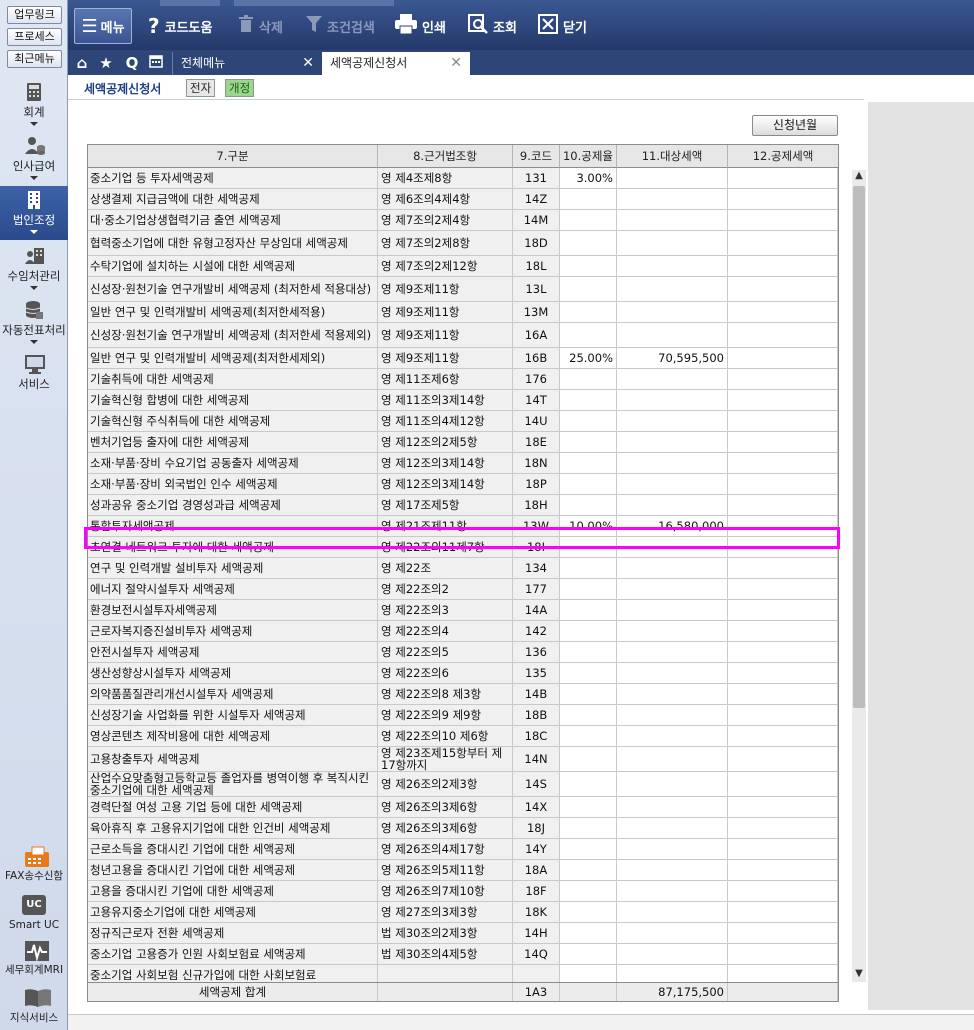  Describe the element at coordinates (463, 891) in the screenshot. I see `table-row: 고용을 증대시킨 기업에 대한 세액공제 영 제26조의7제10항 18F` at that location.